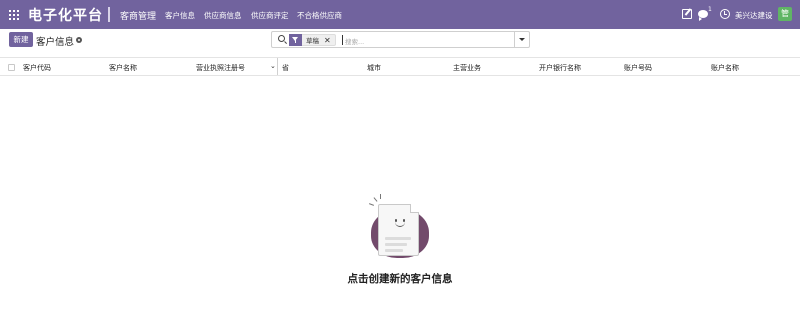 The width and height of the screenshot is (800, 324). I want to click on app-title: 客商管理, so click(138, 15).